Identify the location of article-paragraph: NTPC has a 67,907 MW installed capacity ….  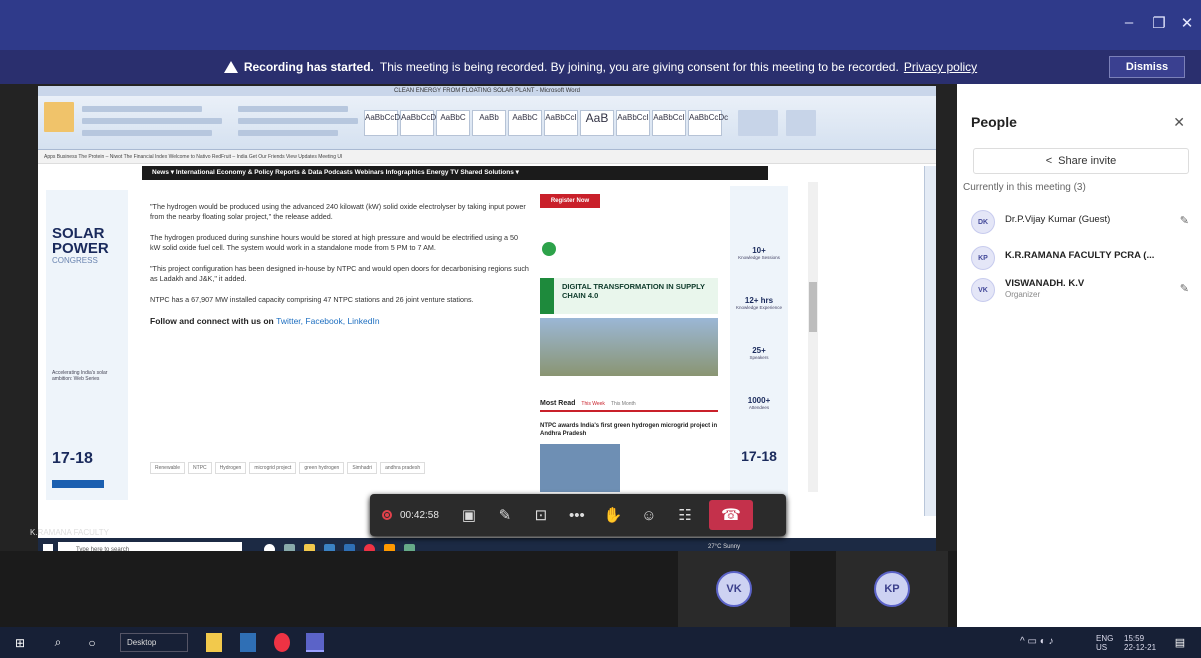
(312, 299).